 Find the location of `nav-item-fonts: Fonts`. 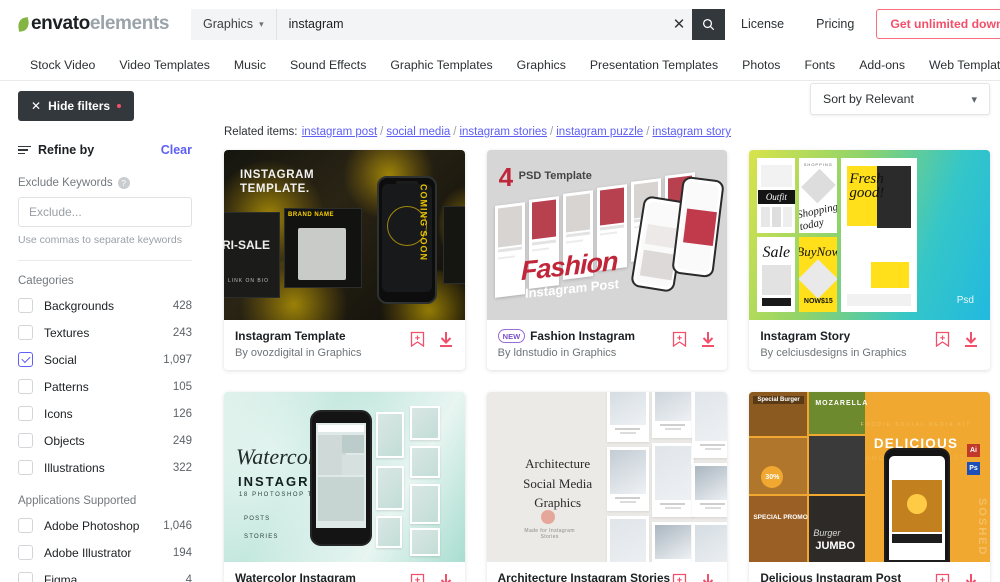

nav-item-fonts: Fonts is located at coordinates (819, 65).